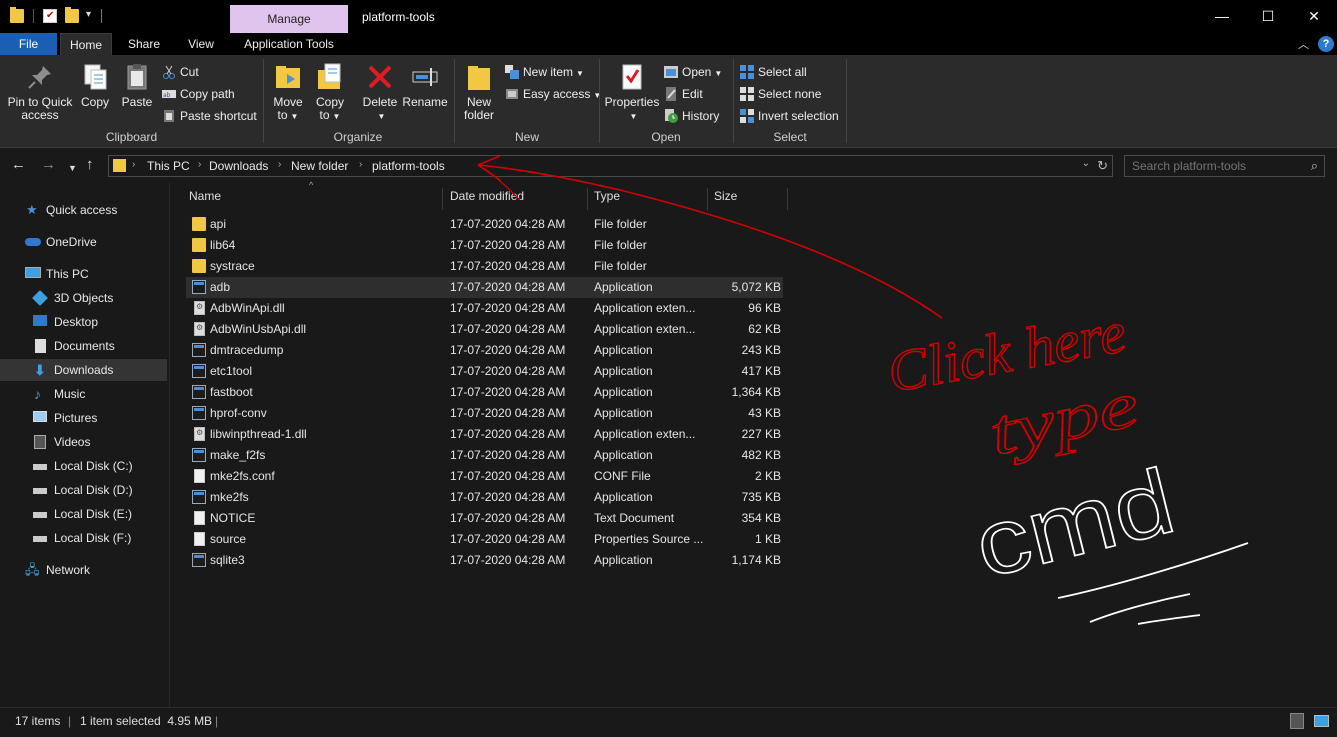 The height and width of the screenshot is (737, 1337). I want to click on nav-local-disk-f: Local Disk (F:), so click(83, 538).